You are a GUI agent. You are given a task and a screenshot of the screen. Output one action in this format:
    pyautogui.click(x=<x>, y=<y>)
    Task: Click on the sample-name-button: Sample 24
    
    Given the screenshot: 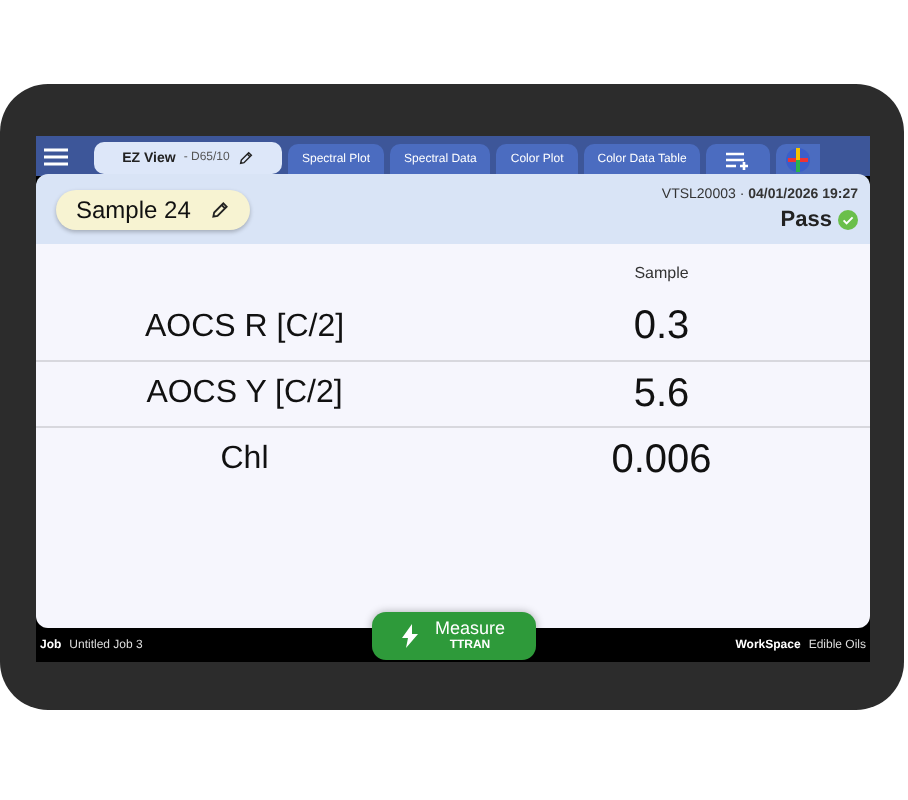 What is the action you would take?
    pyautogui.click(x=153, y=209)
    